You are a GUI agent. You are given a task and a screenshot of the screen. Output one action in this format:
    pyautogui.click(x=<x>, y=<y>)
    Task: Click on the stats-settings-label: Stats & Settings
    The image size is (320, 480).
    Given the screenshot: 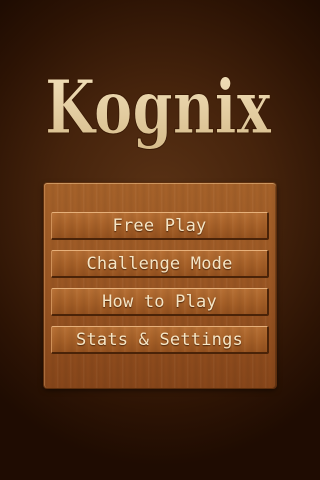 What is the action you would take?
    pyautogui.click(x=159, y=339)
    